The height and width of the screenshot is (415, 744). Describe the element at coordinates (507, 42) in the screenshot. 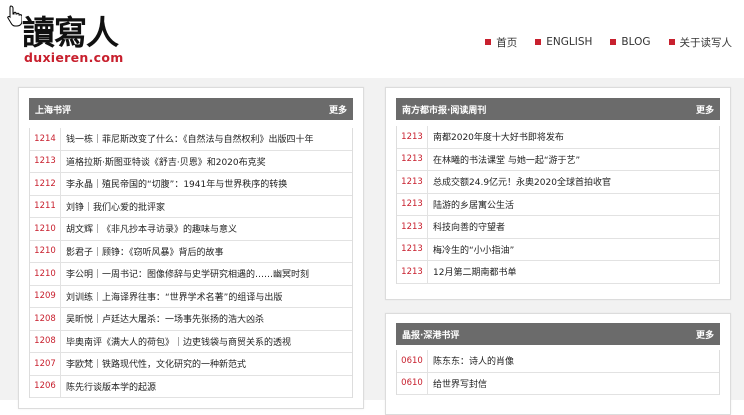

I see `nav-label: 首页` at that location.